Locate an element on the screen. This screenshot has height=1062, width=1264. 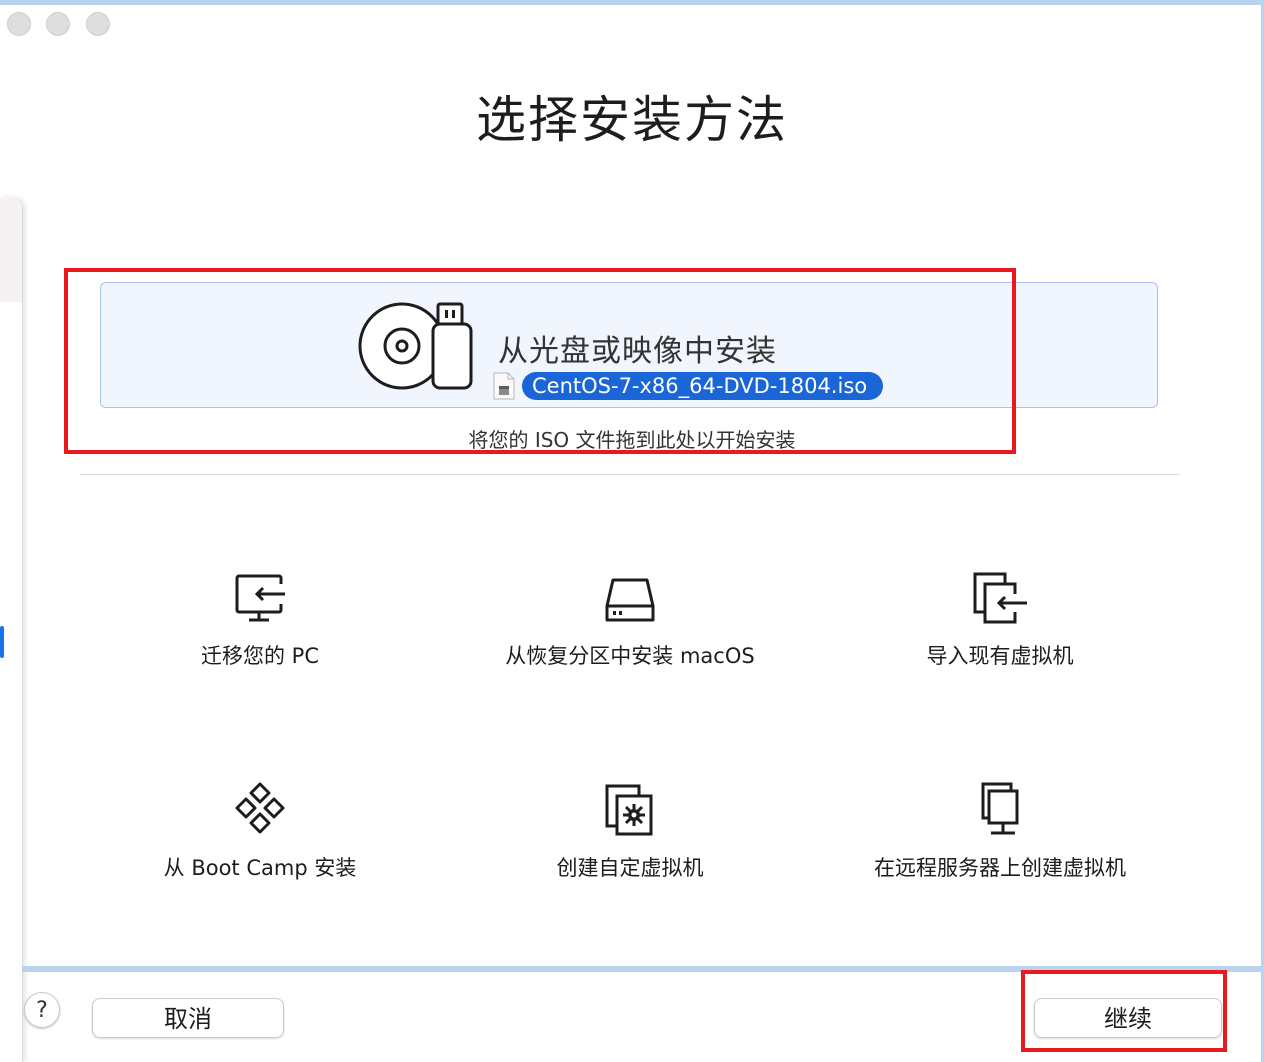
background-window-edge is located at coordinates (11, 630).